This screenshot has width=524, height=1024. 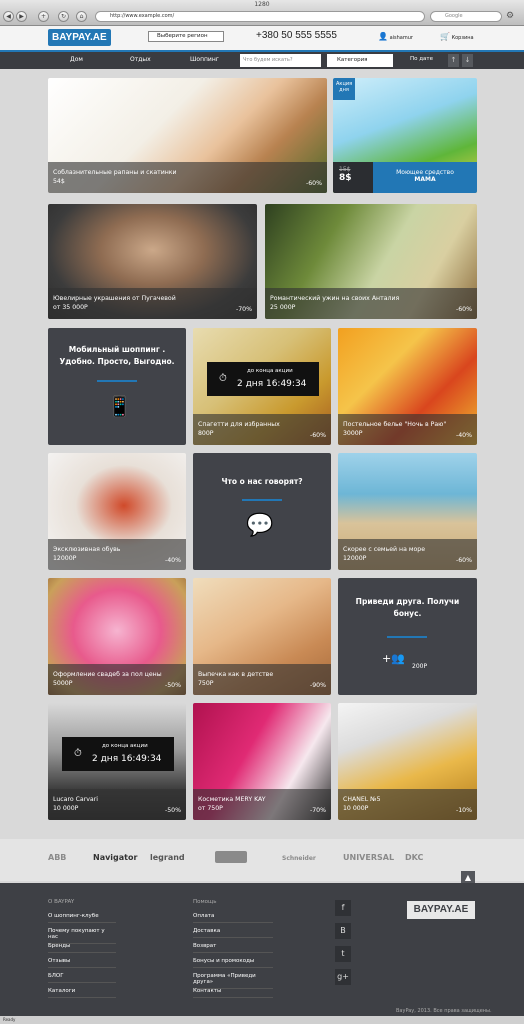 What do you see at coordinates (117, 804) in the screenshot?
I see `deal-caption: Lucaro Carvari 10 000Р -50%` at bounding box center [117, 804].